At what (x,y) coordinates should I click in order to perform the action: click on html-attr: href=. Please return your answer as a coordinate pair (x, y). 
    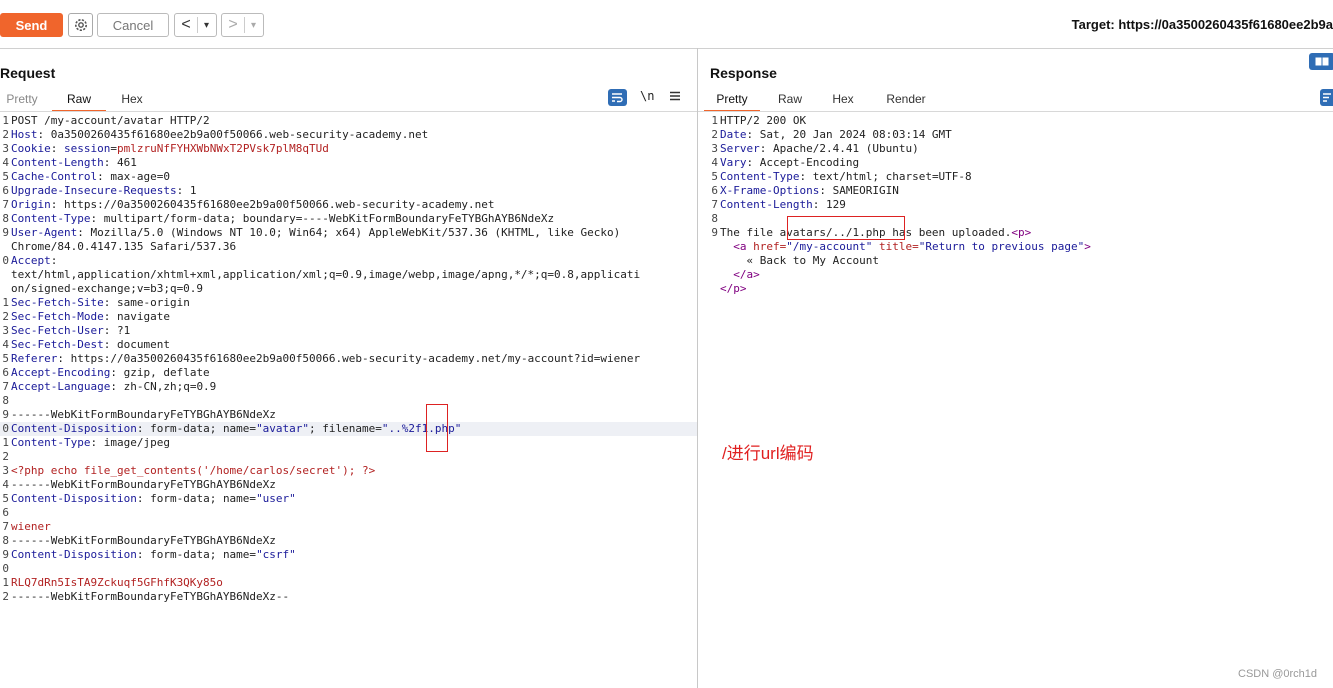
    Looking at the image, I should click on (766, 246).